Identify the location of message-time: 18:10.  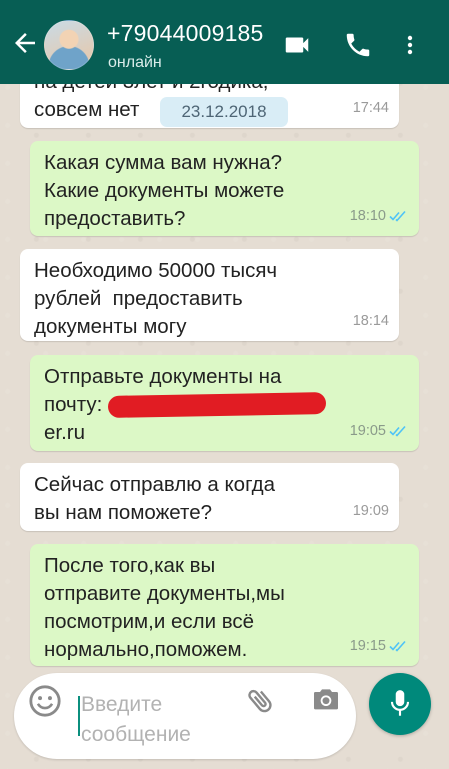
(367, 216).